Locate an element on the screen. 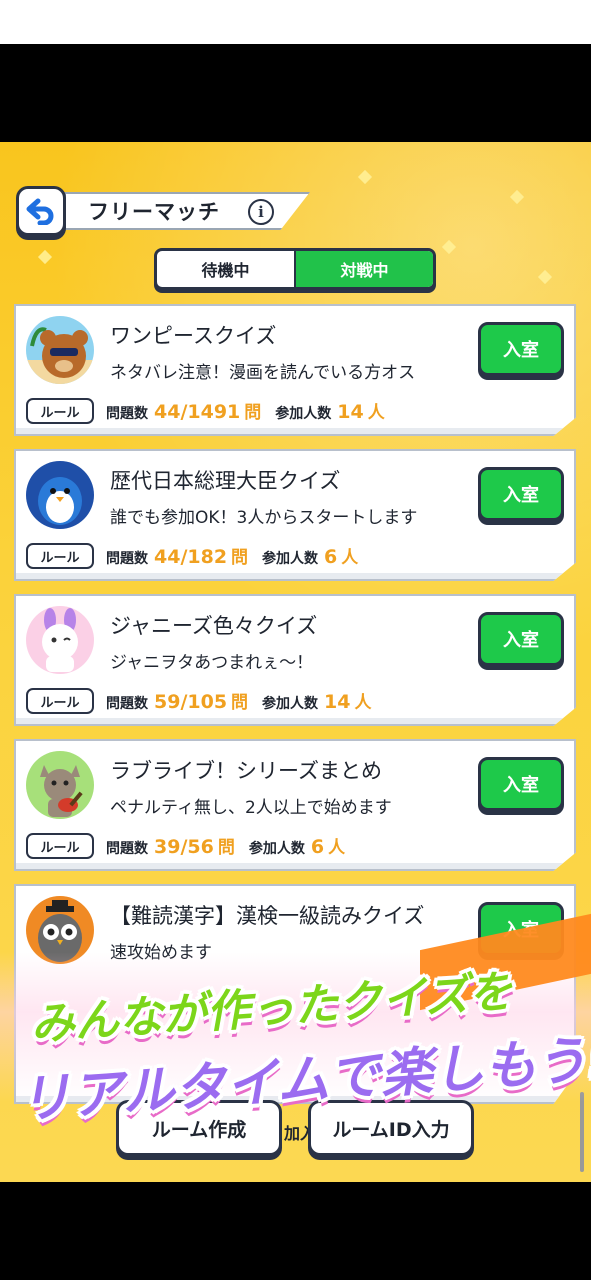 The width and height of the screenshot is (591, 1280). room-description: 誰でも参加OK！3人からスタートします is located at coordinates (264, 518).